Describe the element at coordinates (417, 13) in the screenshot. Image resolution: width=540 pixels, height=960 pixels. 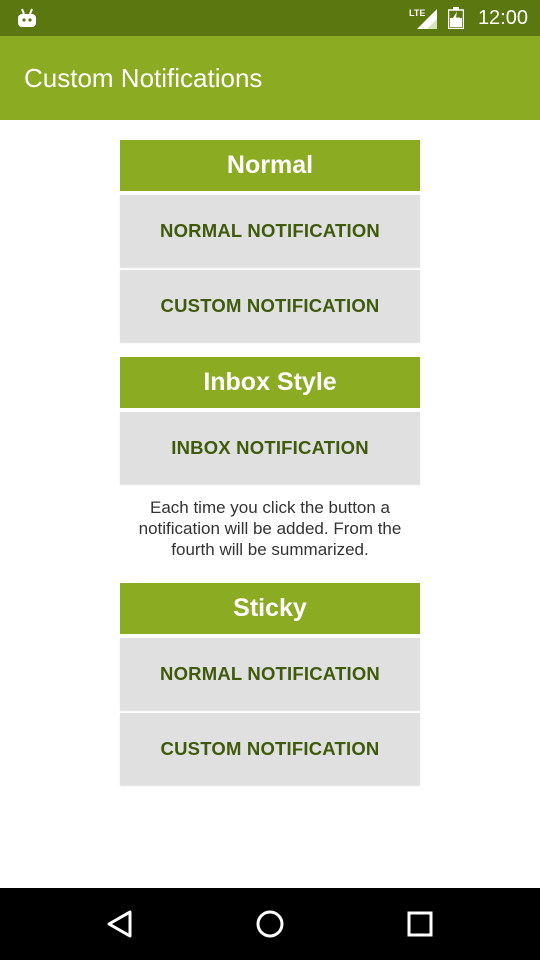
I see `lte-label: LTE` at that location.